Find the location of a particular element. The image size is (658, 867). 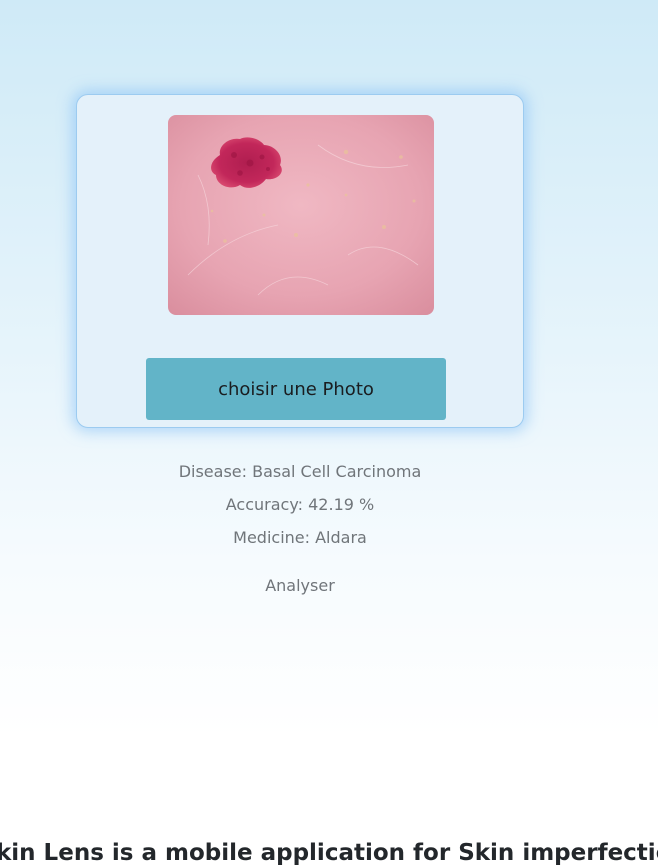

skin-photo is located at coordinates (301, 215).